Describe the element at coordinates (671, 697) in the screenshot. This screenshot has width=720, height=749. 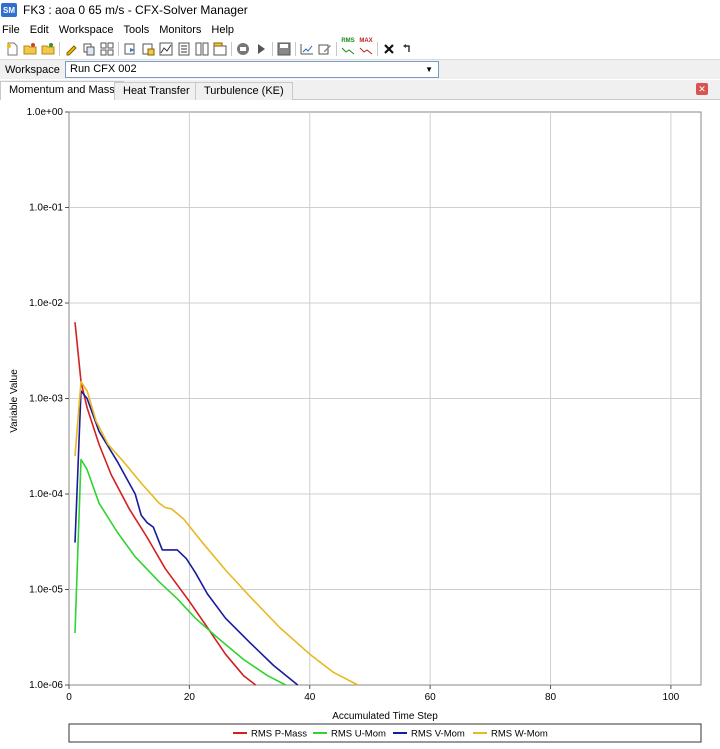
I see `x-tick-label: 100` at that location.